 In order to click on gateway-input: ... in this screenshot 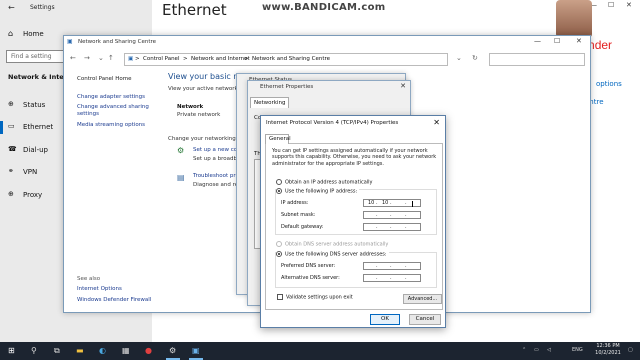, I will do `click(392, 227)`.